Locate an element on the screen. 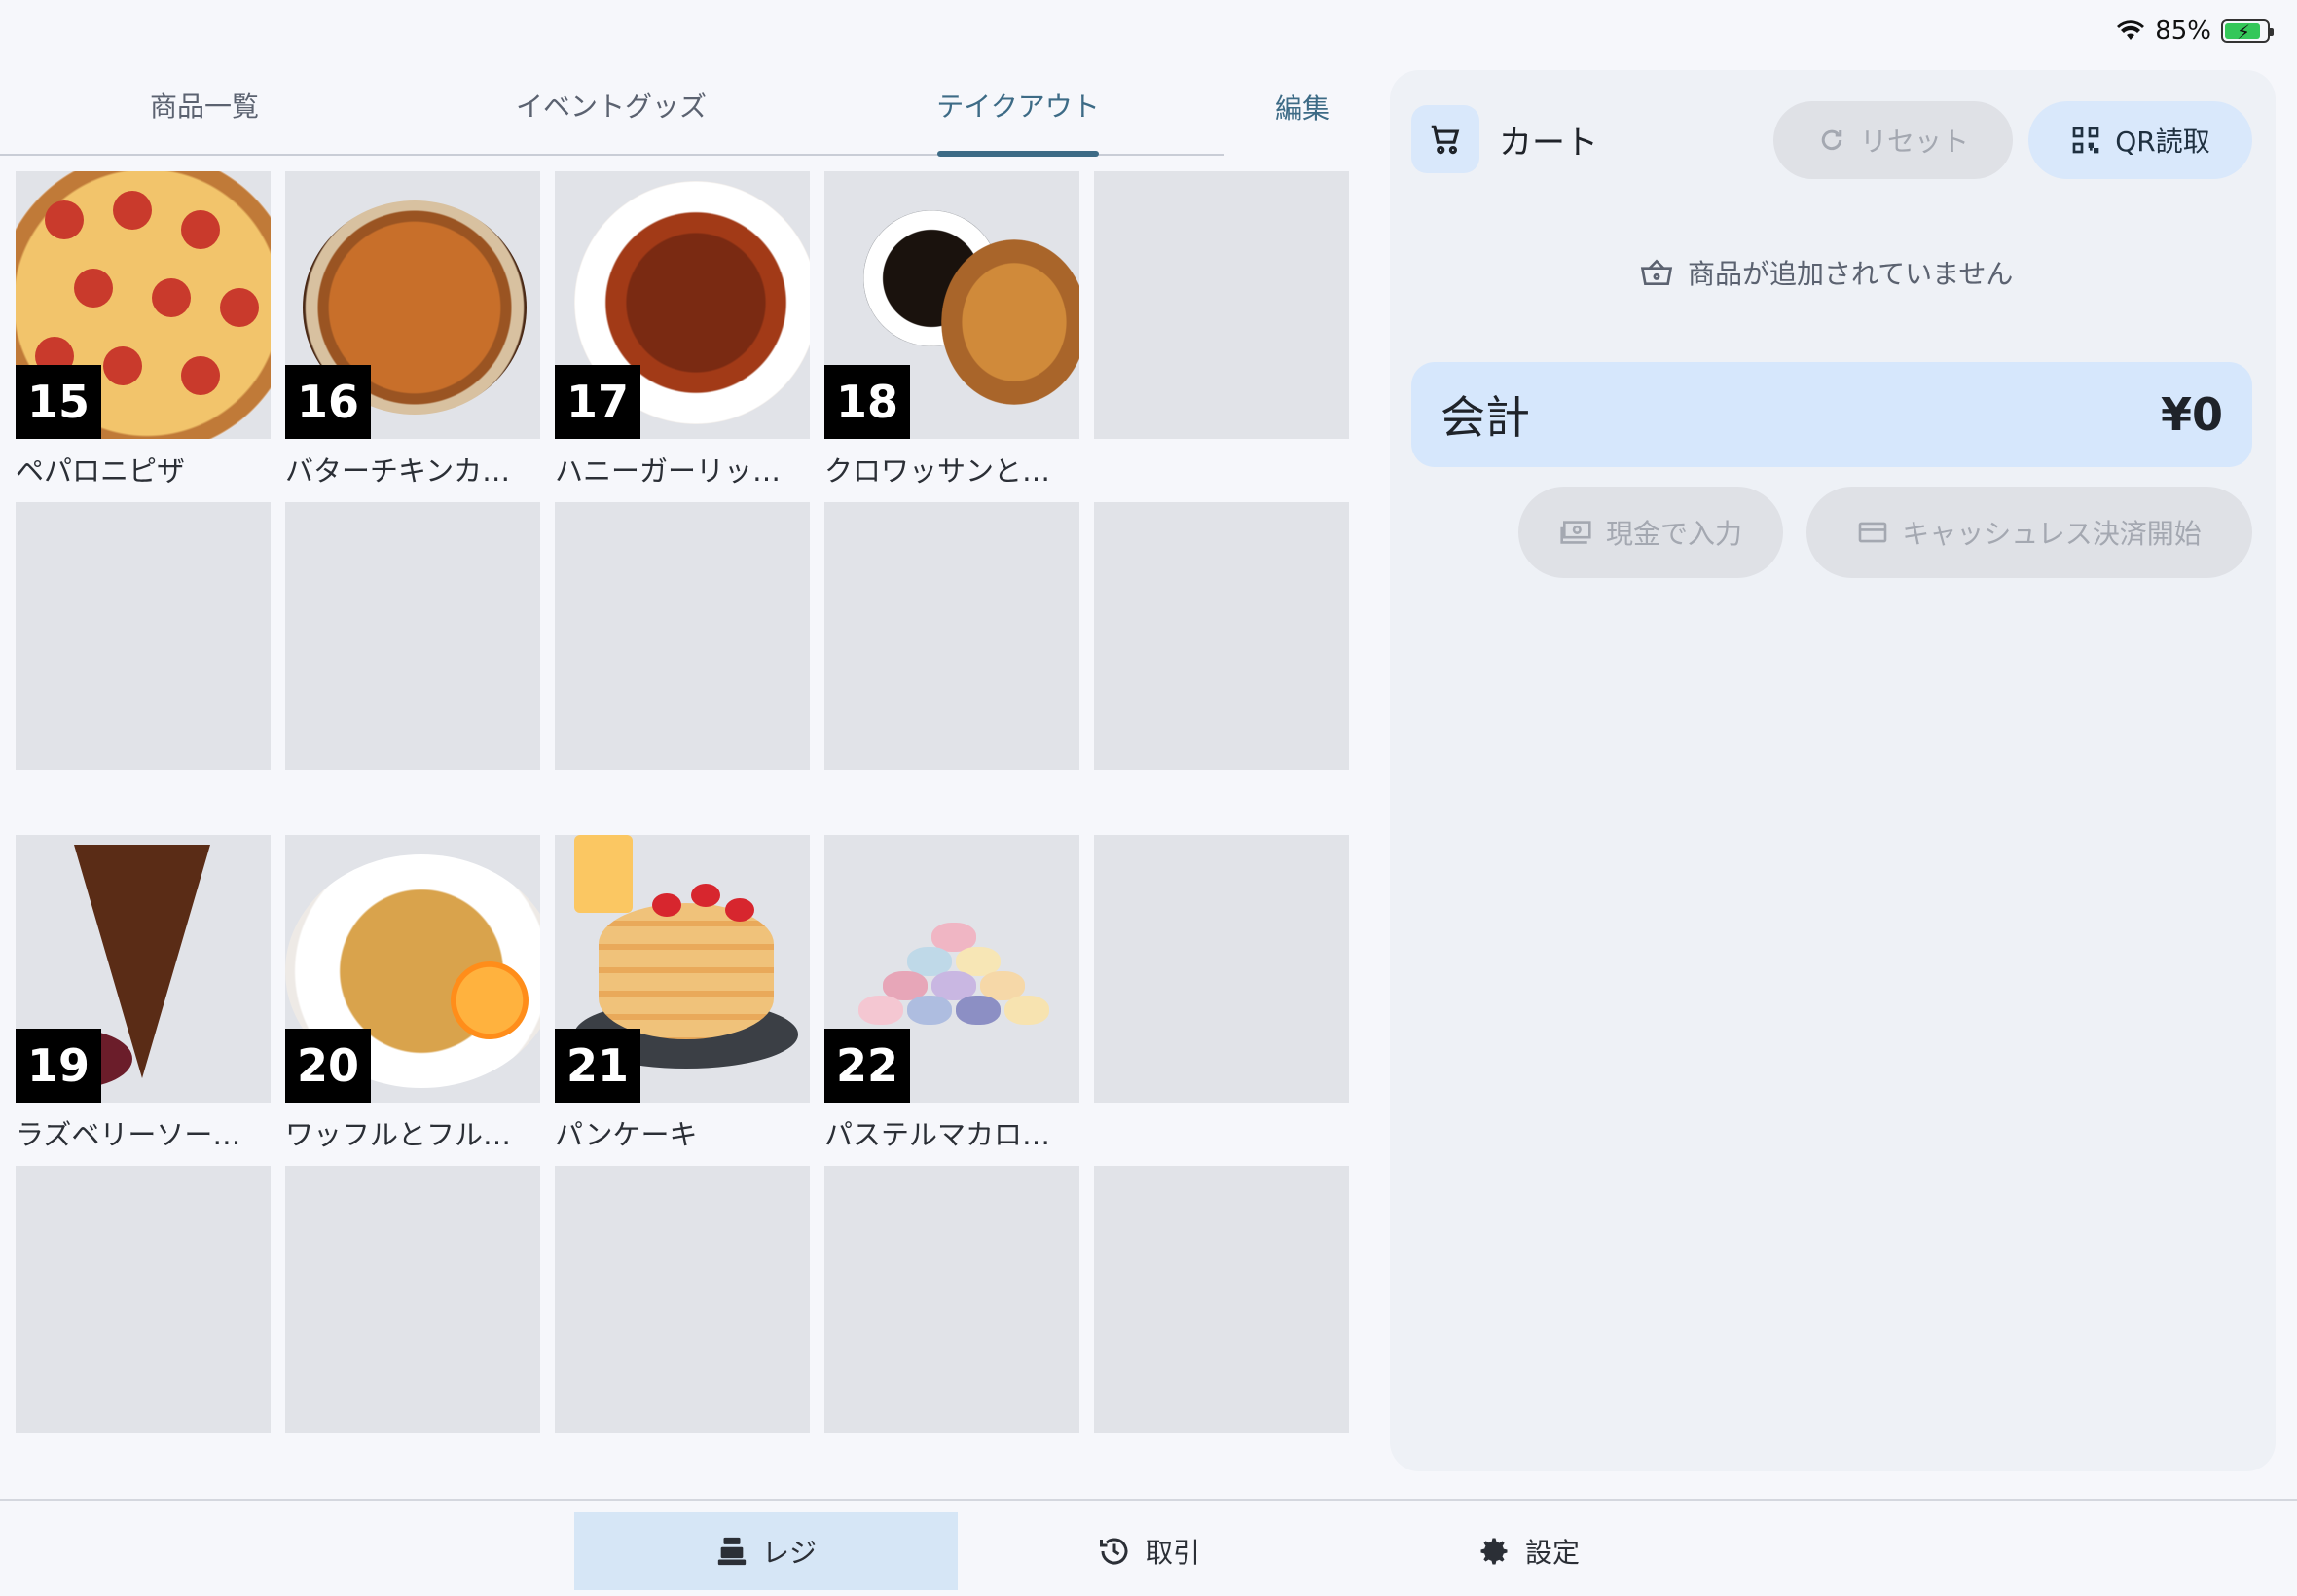 The image size is (2297, 1596). product-number: 21 is located at coordinates (598, 1066).